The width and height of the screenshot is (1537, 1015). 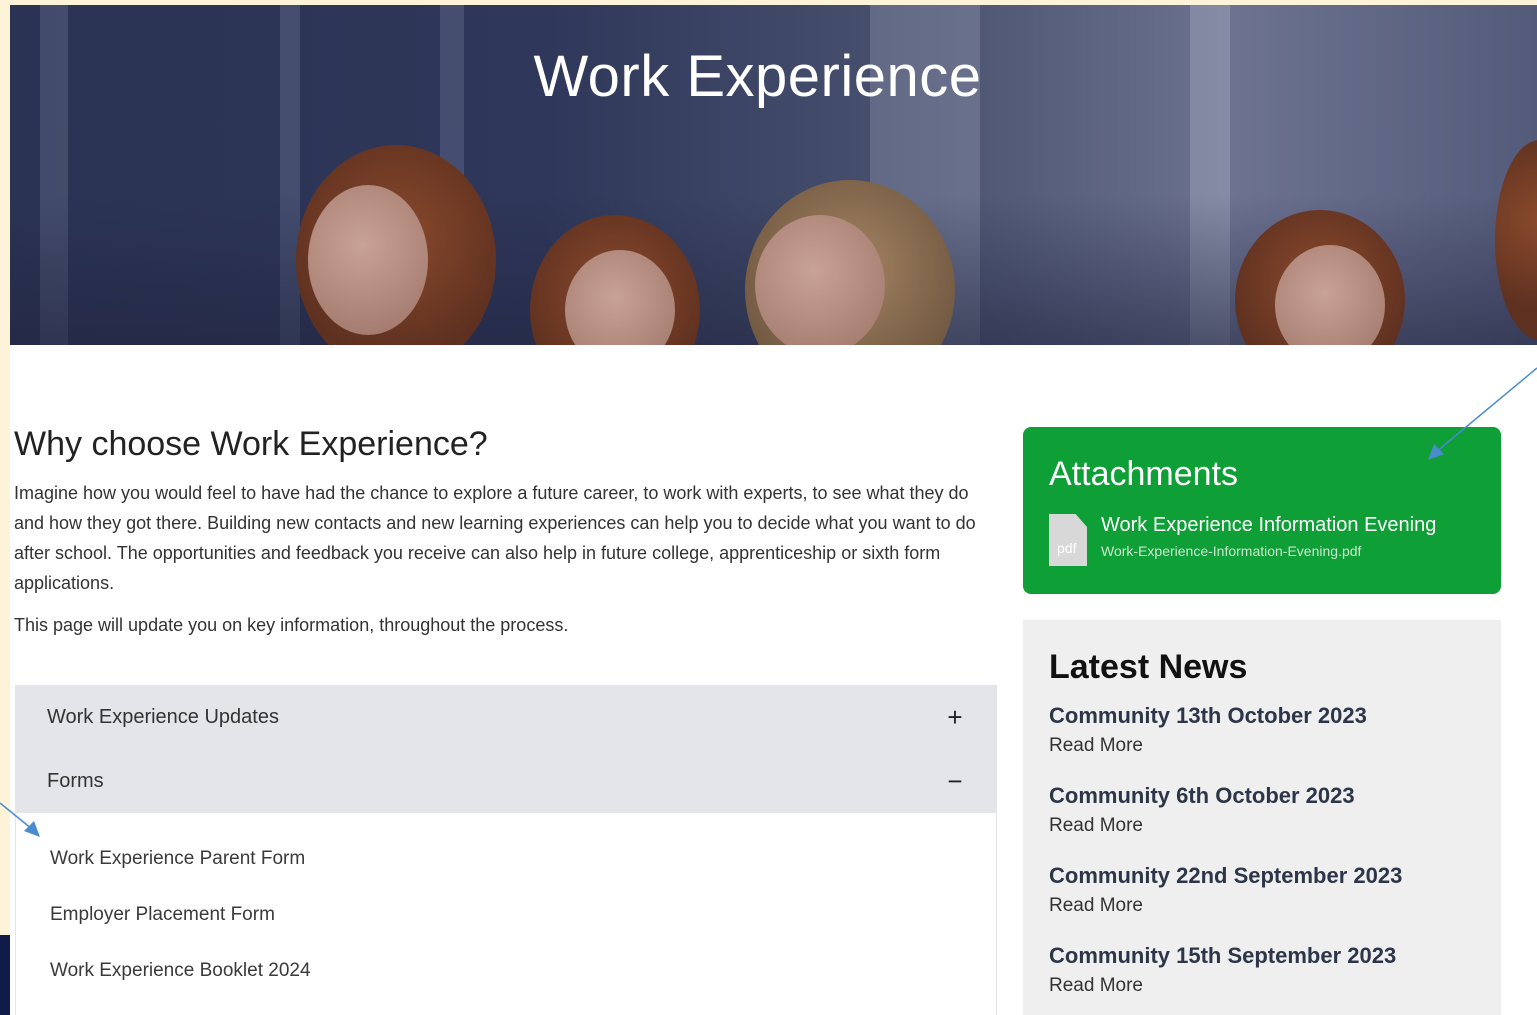 What do you see at coordinates (506, 781) in the screenshot?
I see `accordion-forms: Forms −` at bounding box center [506, 781].